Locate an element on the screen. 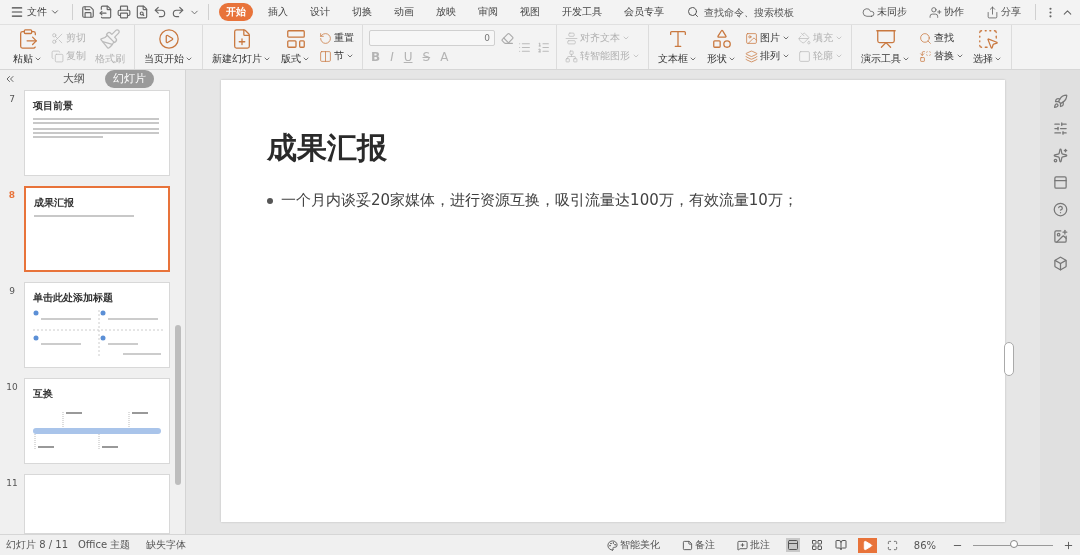 This screenshot has width=1080, height=555. slide-number: 9 is located at coordinates (12, 290).